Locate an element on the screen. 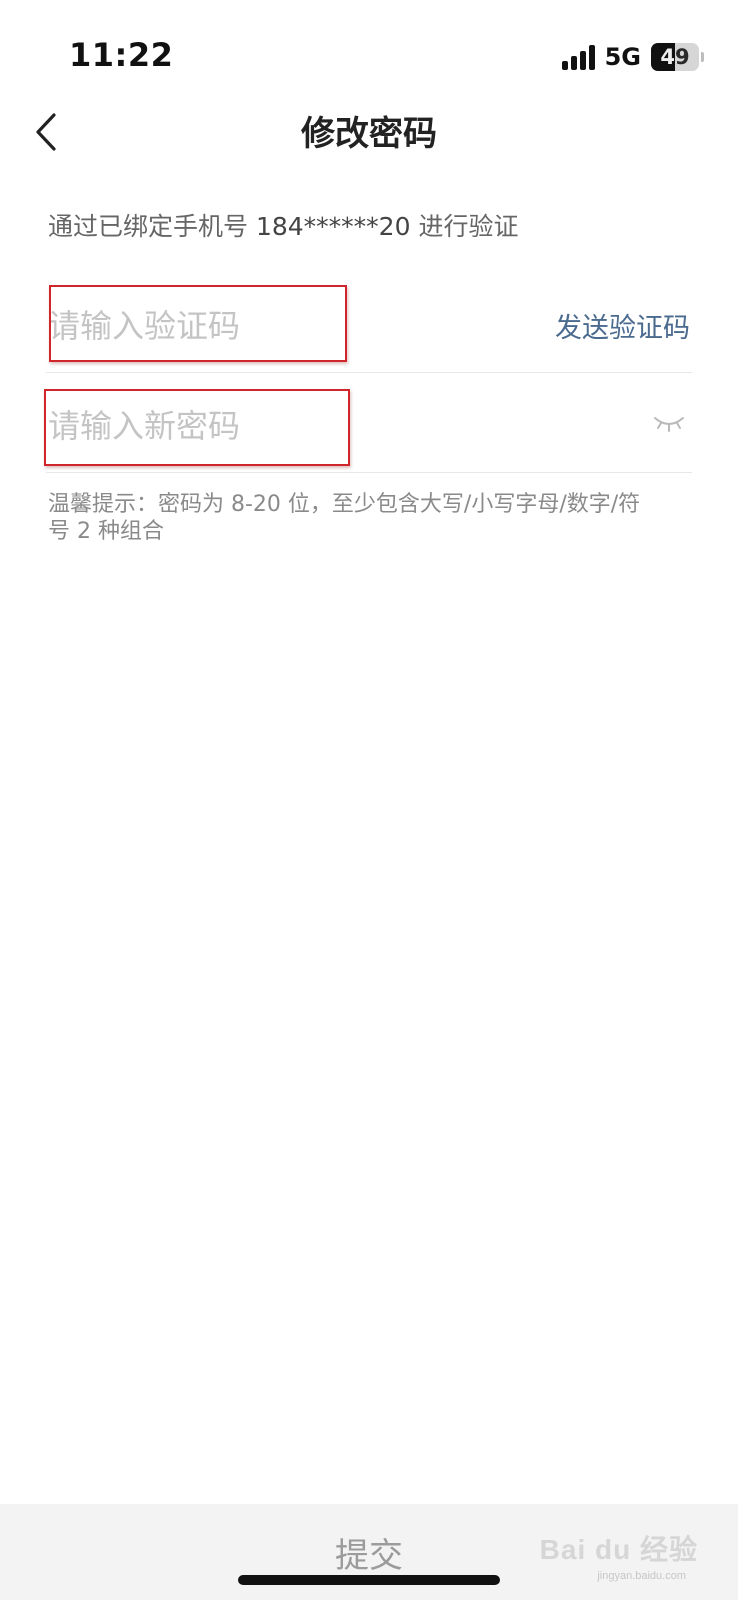 This screenshot has width=738, height=1600. password-visibility-toggle is located at coordinates (669, 423).